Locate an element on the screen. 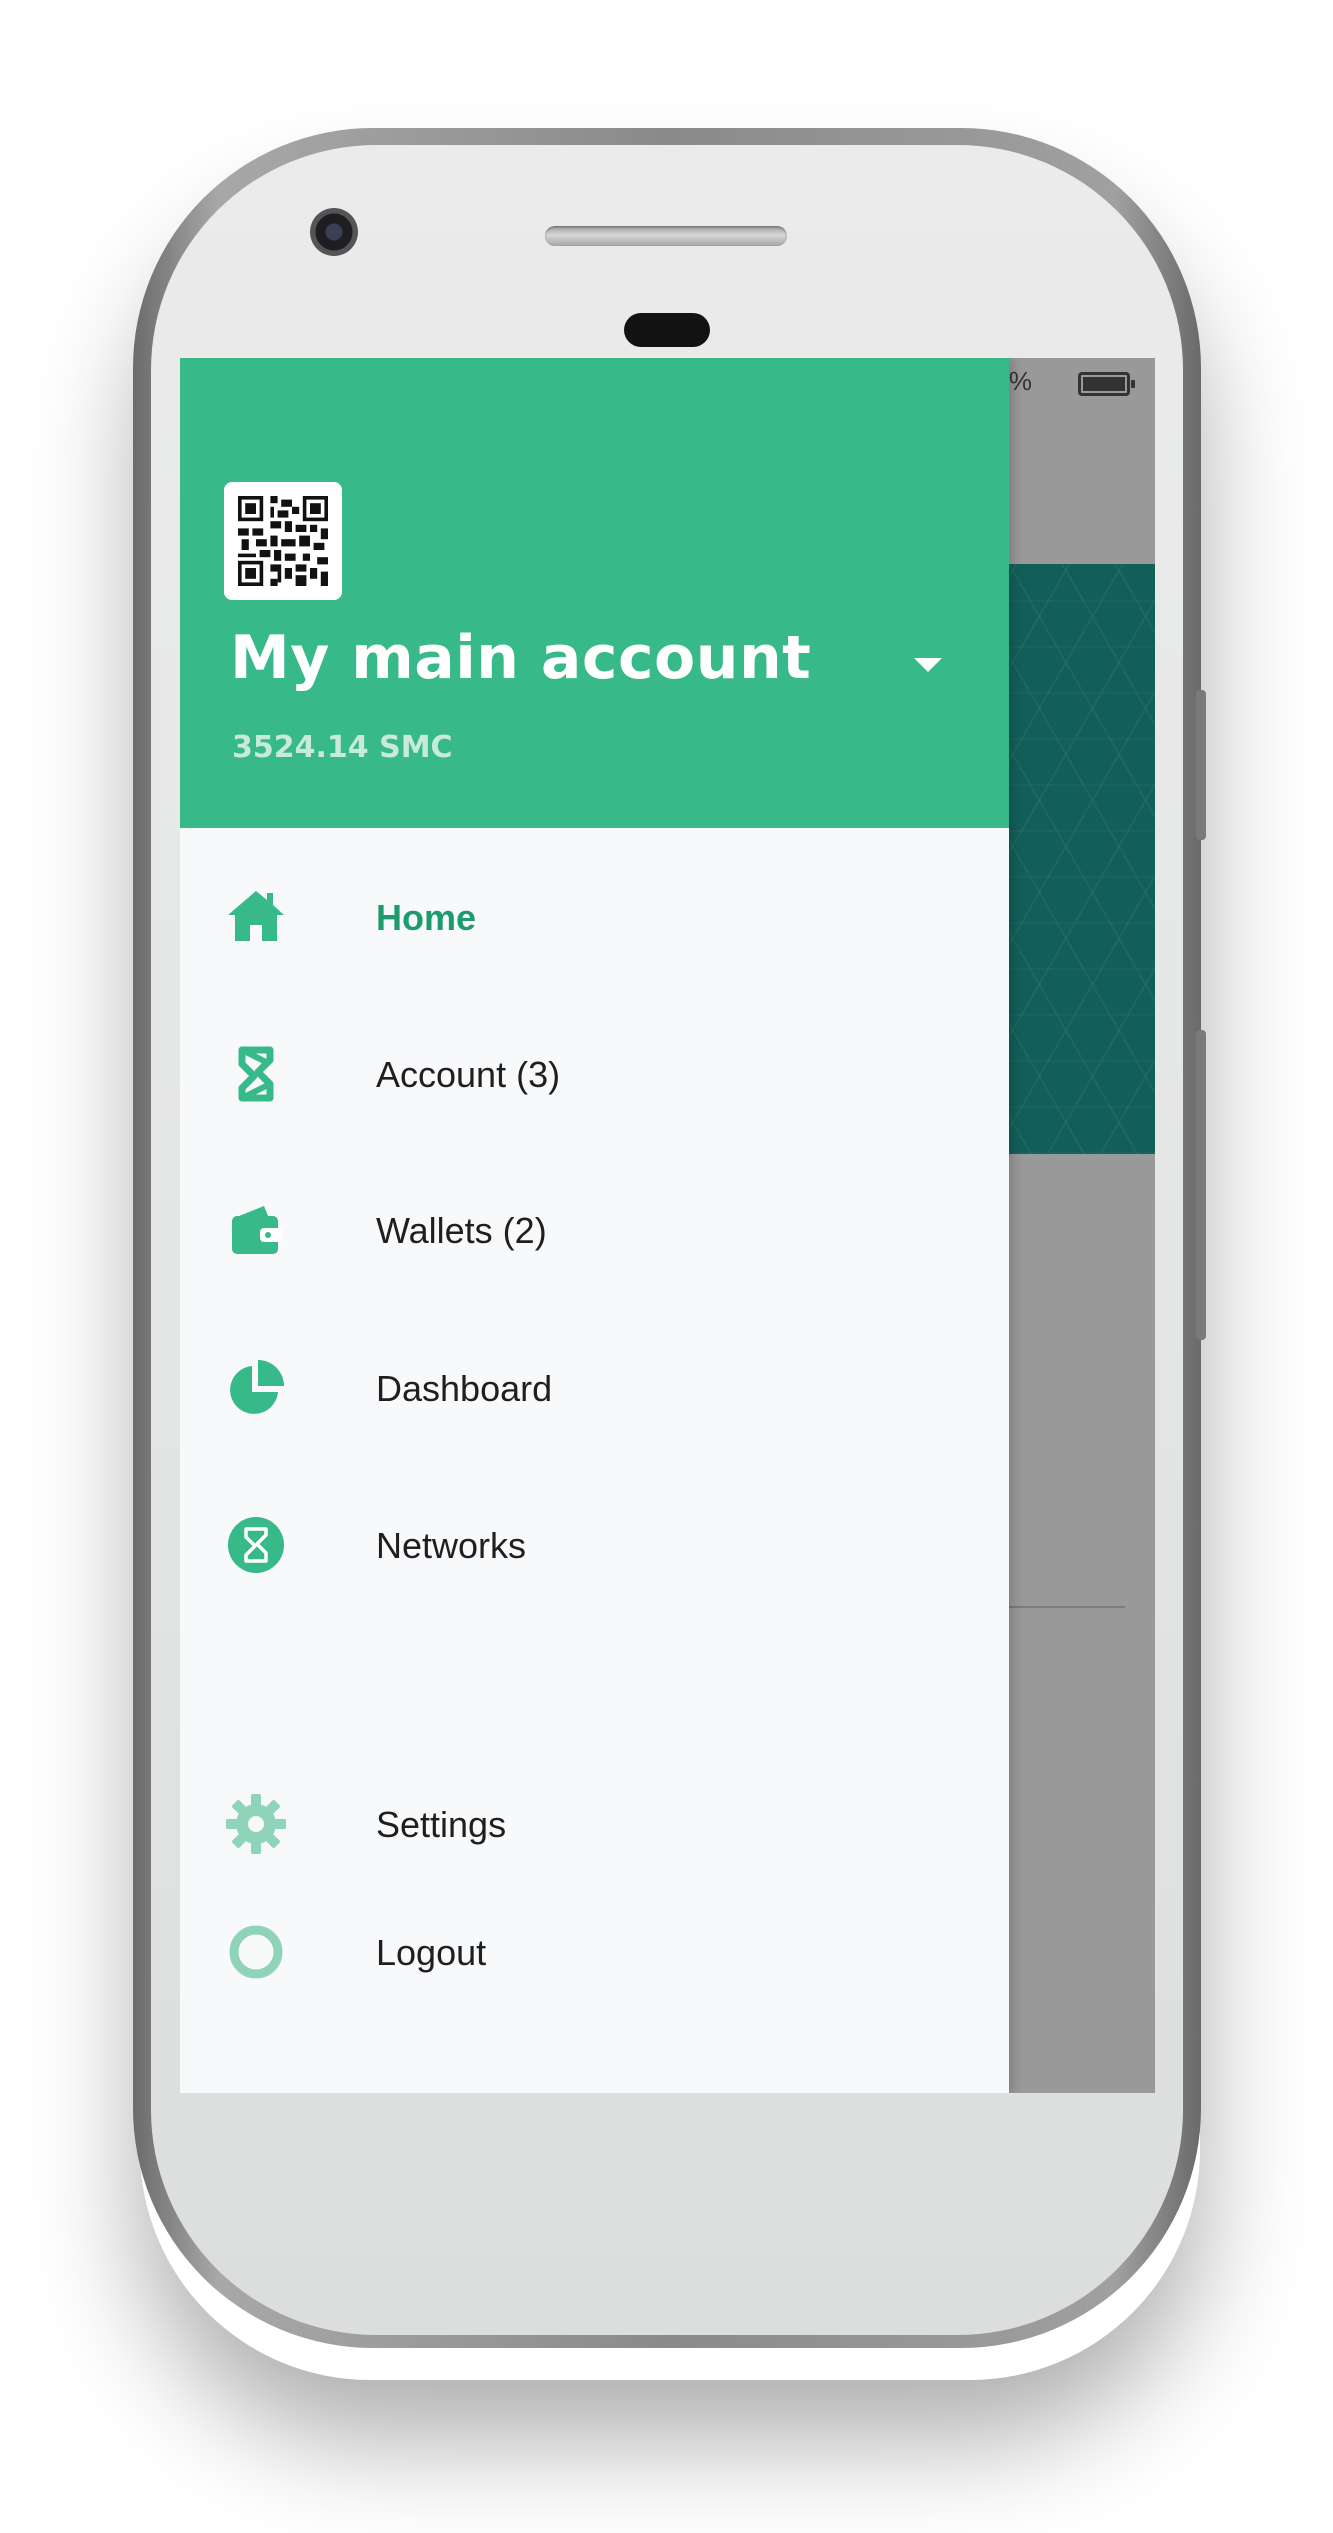 The height and width of the screenshot is (2533, 1333). pie-chart-icon is located at coordinates (257, 1387).